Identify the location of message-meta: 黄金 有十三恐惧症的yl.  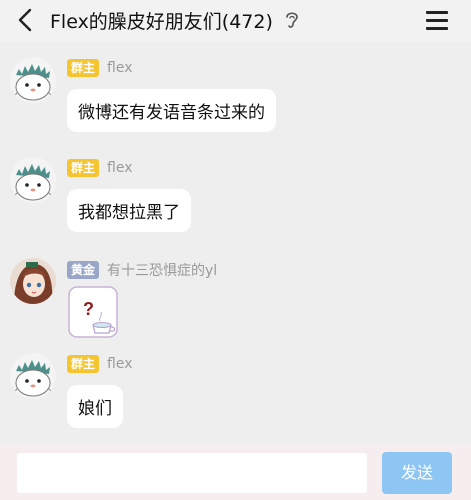
(142, 270).